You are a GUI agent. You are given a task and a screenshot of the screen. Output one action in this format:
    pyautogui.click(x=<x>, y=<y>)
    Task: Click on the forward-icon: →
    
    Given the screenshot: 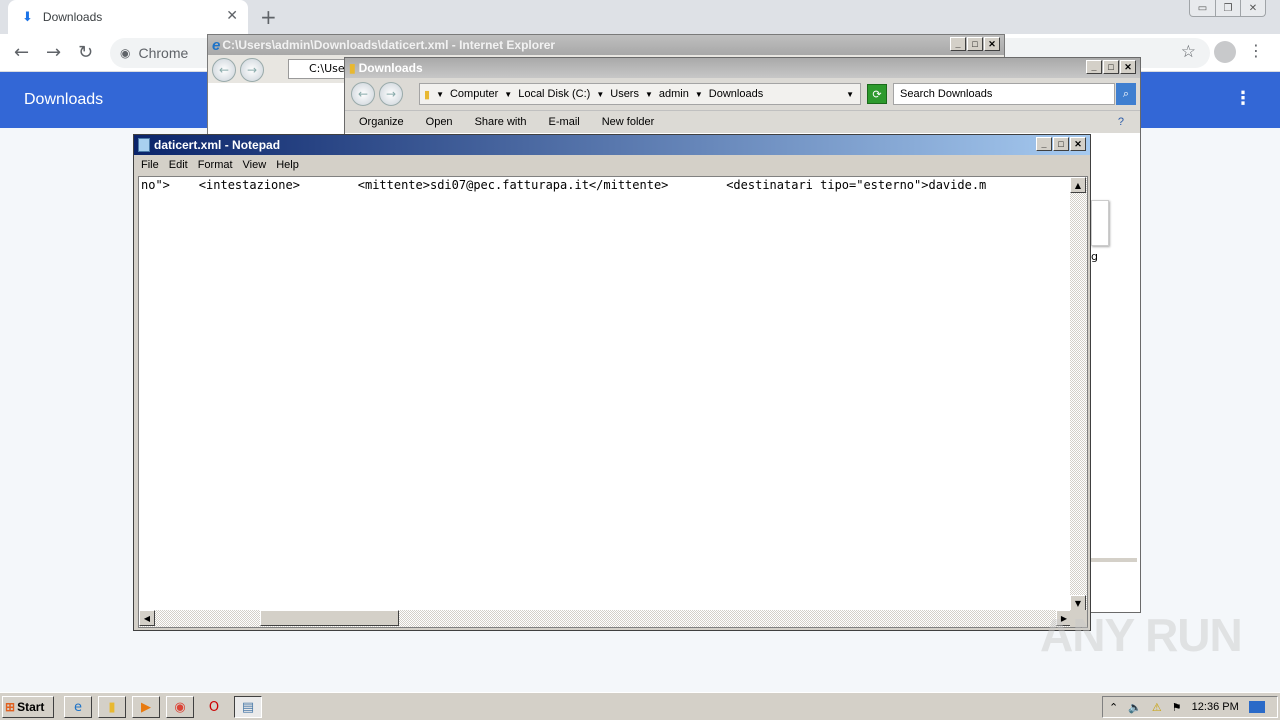 What is the action you would take?
    pyautogui.click(x=53, y=52)
    